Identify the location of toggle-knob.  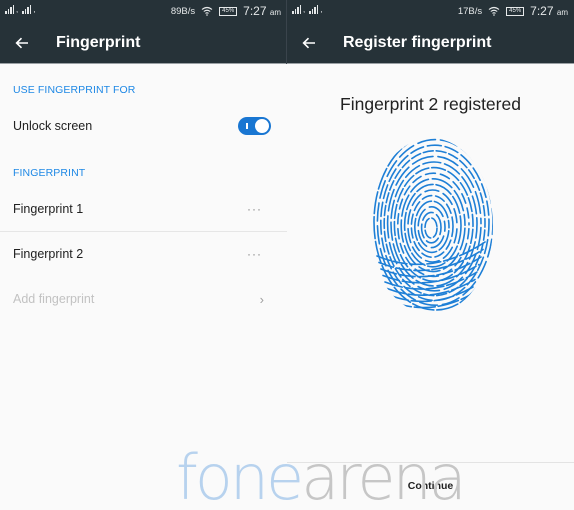
(262, 126).